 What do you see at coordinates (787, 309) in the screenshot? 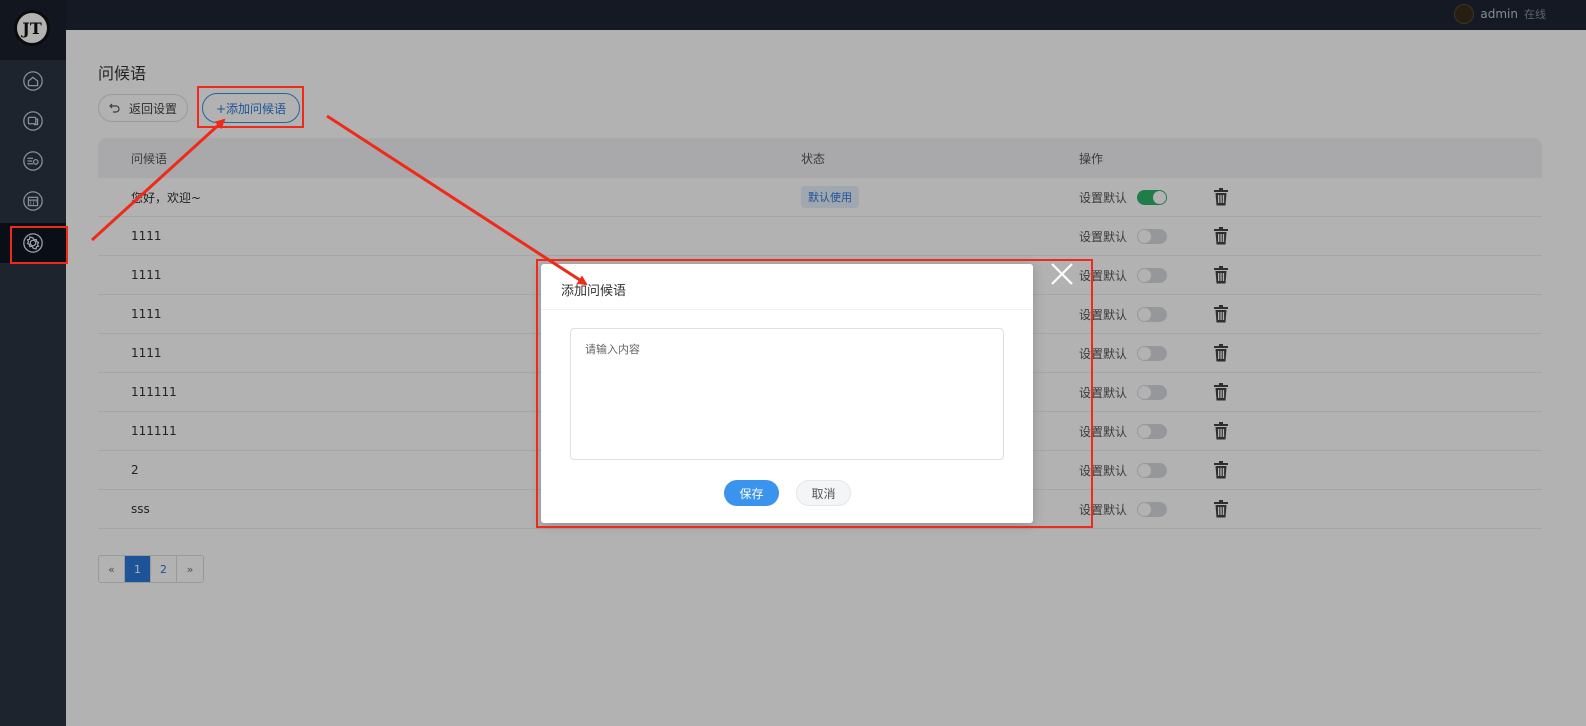
I see `dialog-divider` at bounding box center [787, 309].